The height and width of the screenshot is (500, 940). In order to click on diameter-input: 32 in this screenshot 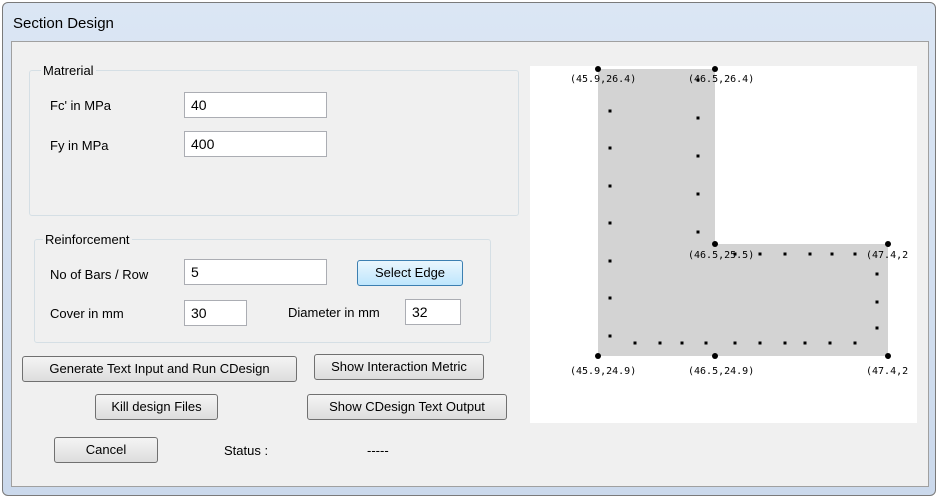, I will do `click(433, 312)`.